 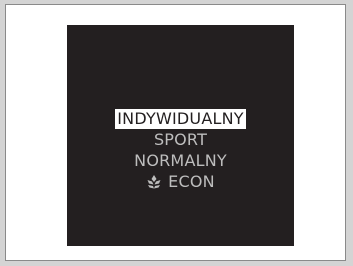 I want to click on mode-sport: SPORT, so click(x=180, y=139).